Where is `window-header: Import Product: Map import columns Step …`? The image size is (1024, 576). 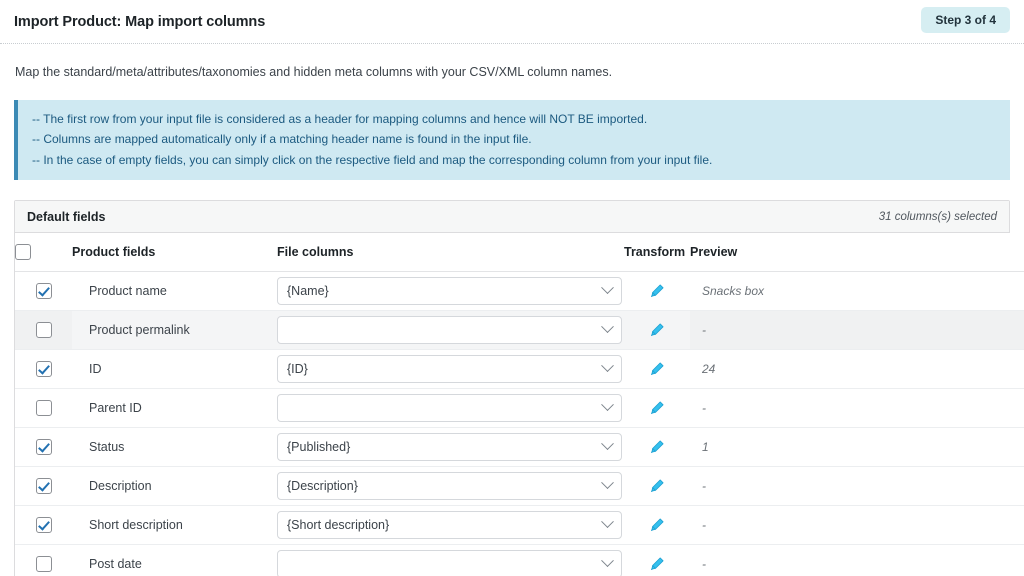 window-header: Import Product: Map import columns Step … is located at coordinates (512, 22).